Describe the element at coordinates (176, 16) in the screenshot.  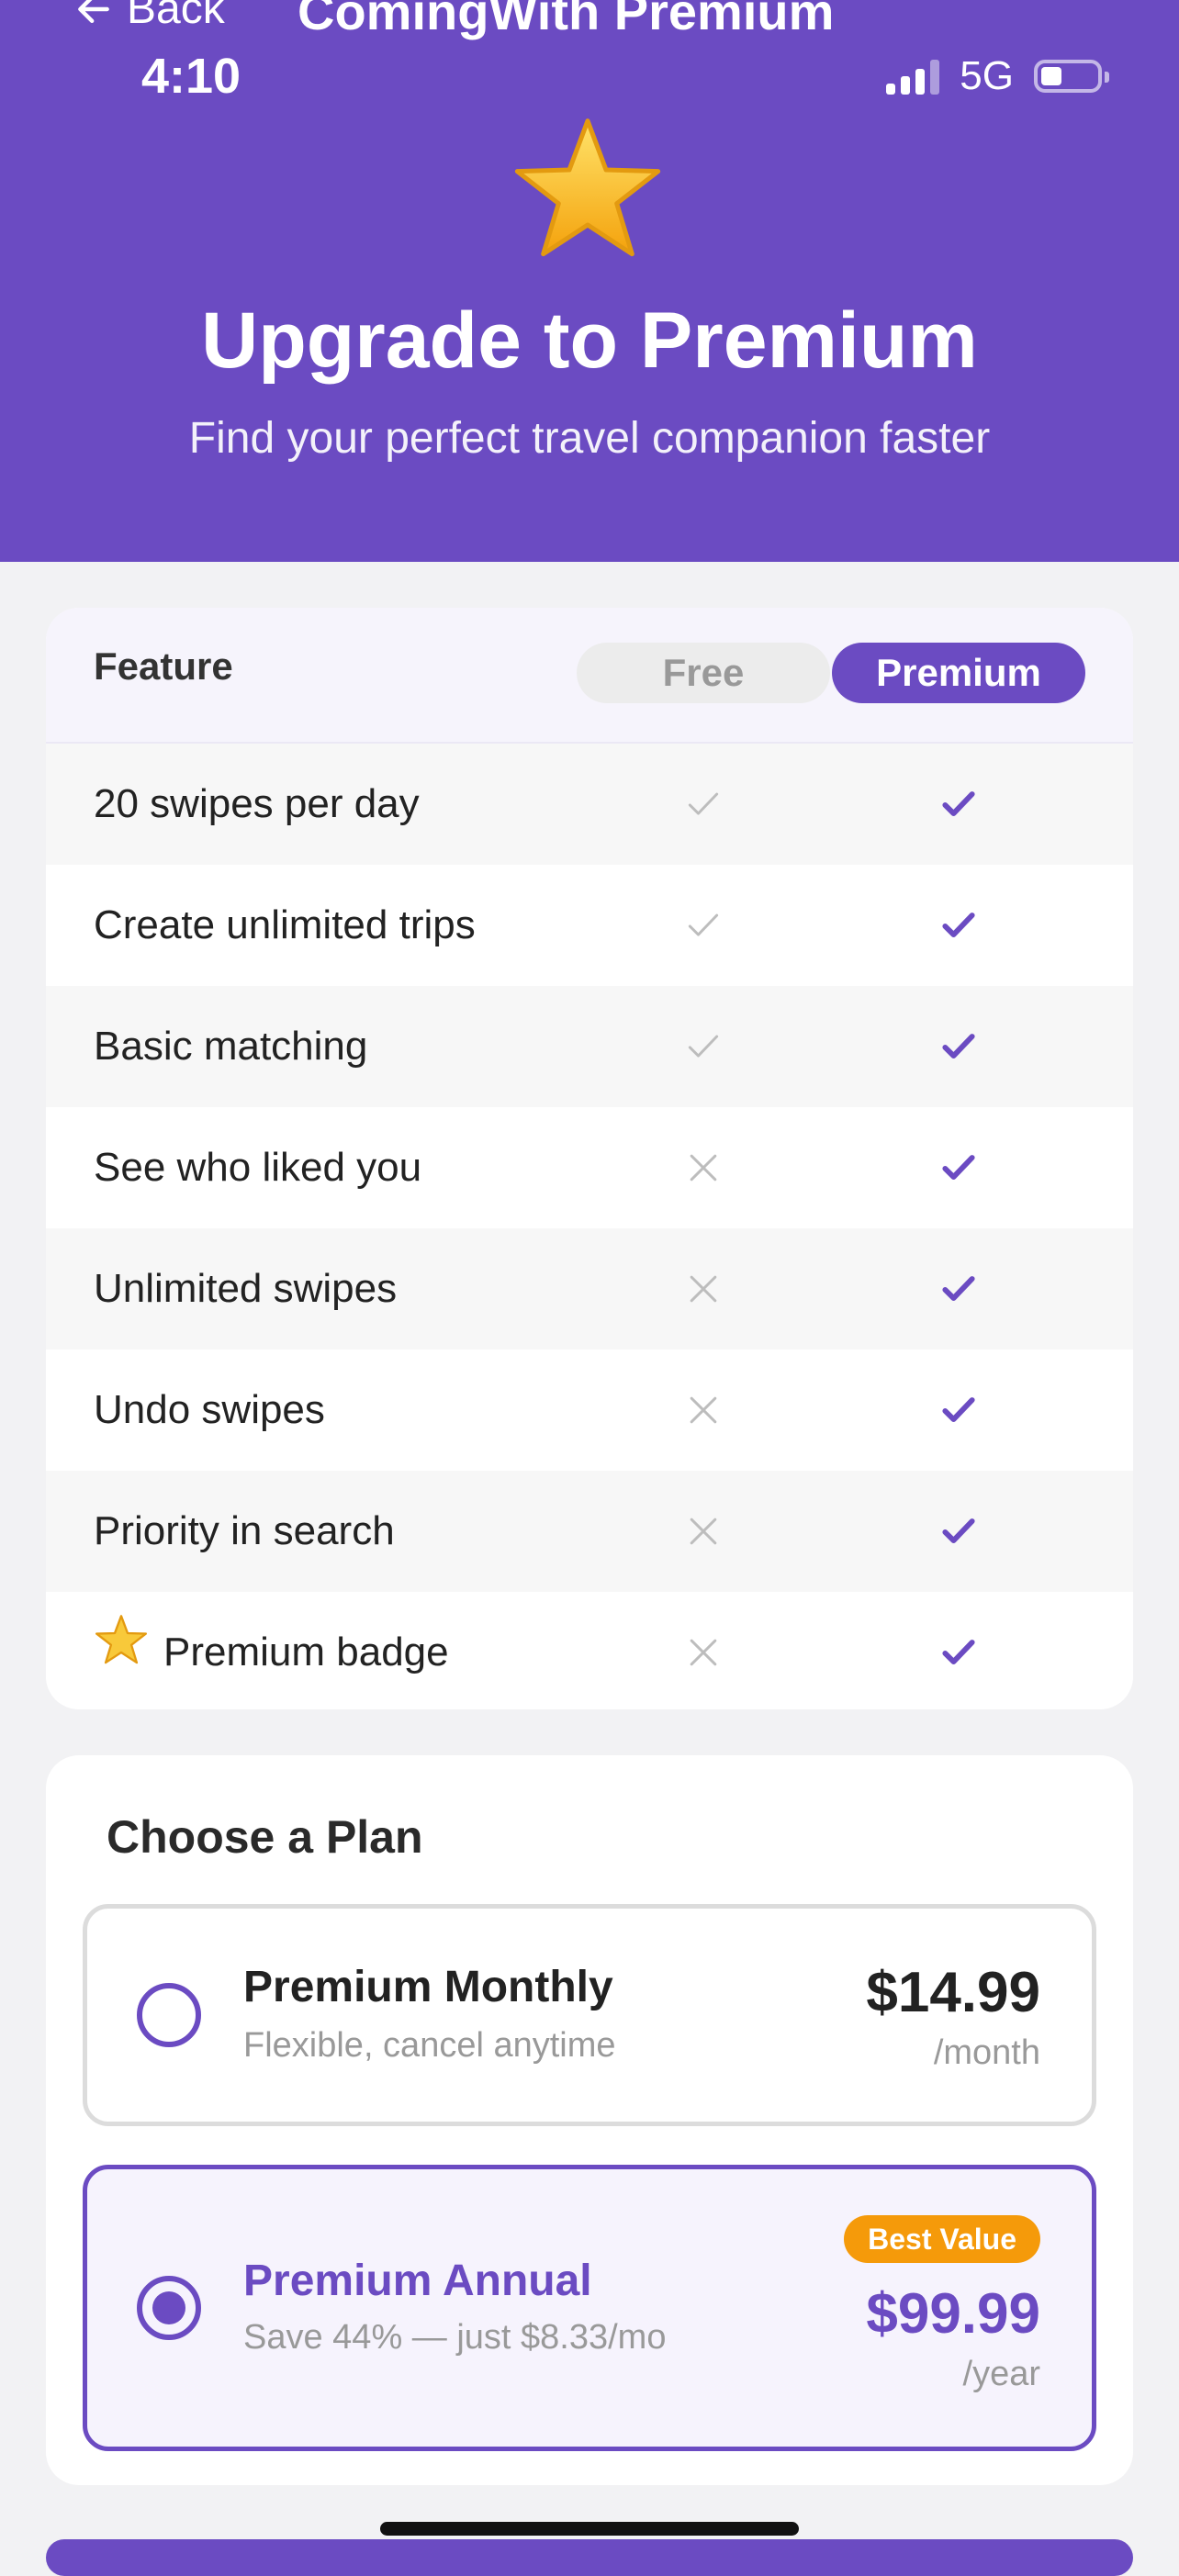
I see `back-label: Back` at that location.